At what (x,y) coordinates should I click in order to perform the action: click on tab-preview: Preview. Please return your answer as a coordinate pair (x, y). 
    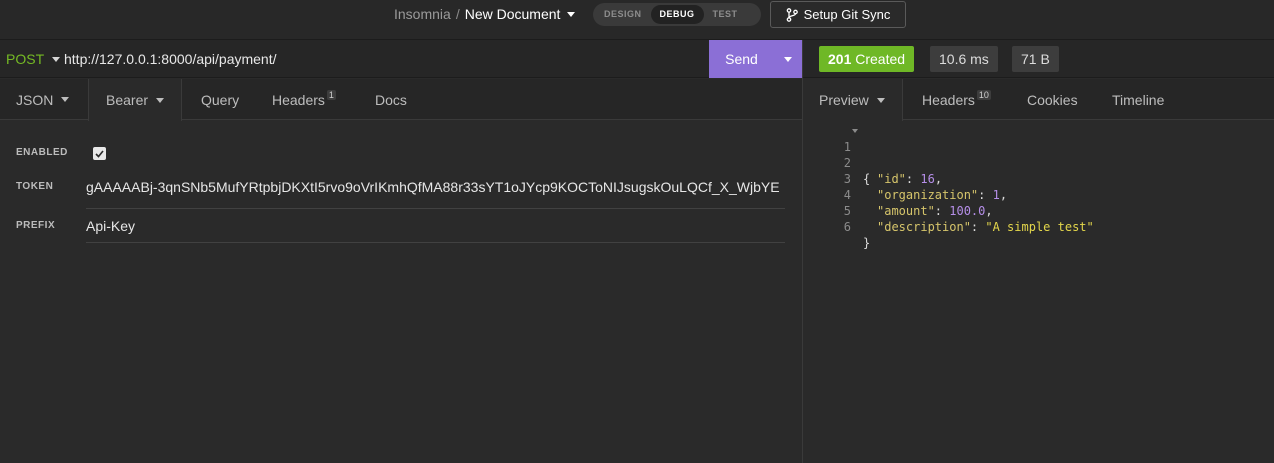
    Looking at the image, I should click on (853, 100).